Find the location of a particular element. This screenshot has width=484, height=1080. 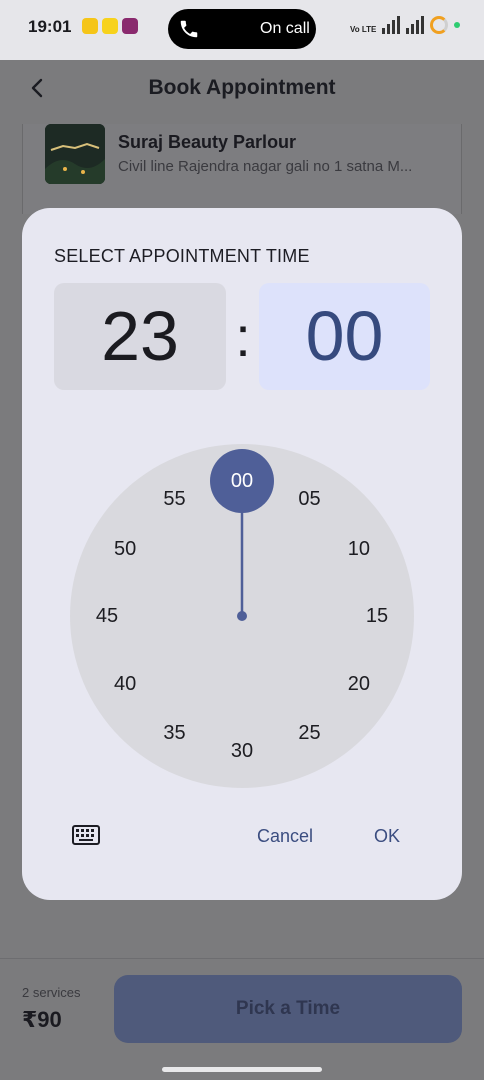

clock-number-40: 40 is located at coordinates (125, 684).